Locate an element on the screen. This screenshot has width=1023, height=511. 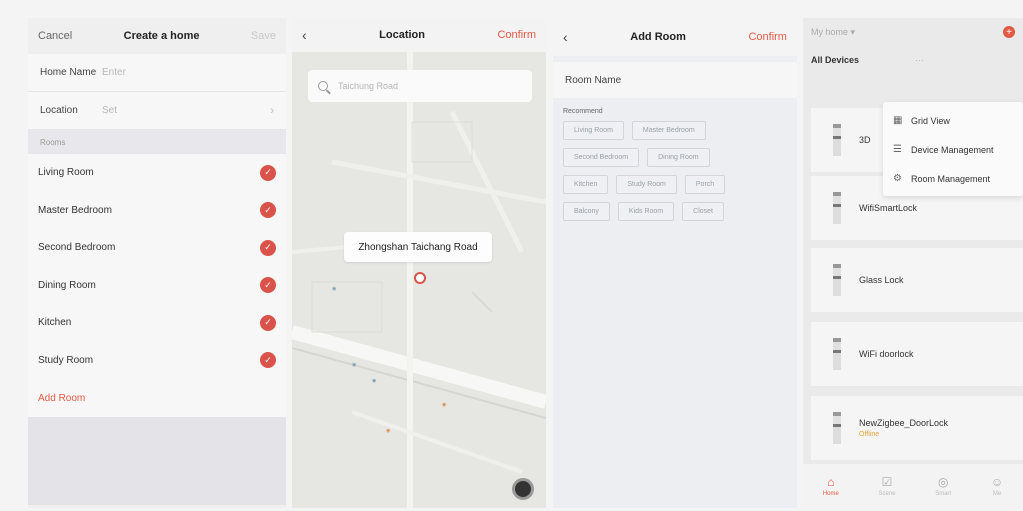
device-name: 3D is located at coordinates (865, 140).